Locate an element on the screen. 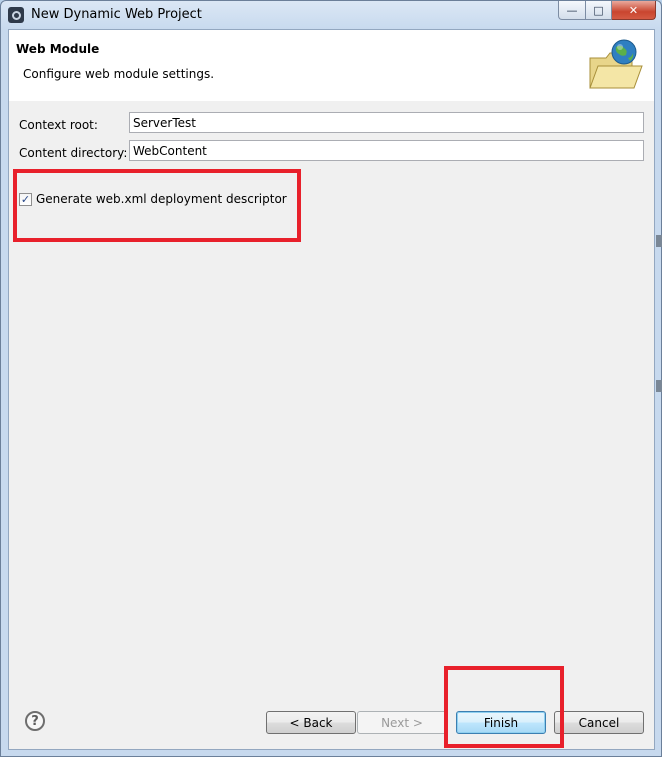 Image resolution: width=662 pixels, height=757 pixels. generate-descriptor-checkbox: ✓ is located at coordinates (25, 199).